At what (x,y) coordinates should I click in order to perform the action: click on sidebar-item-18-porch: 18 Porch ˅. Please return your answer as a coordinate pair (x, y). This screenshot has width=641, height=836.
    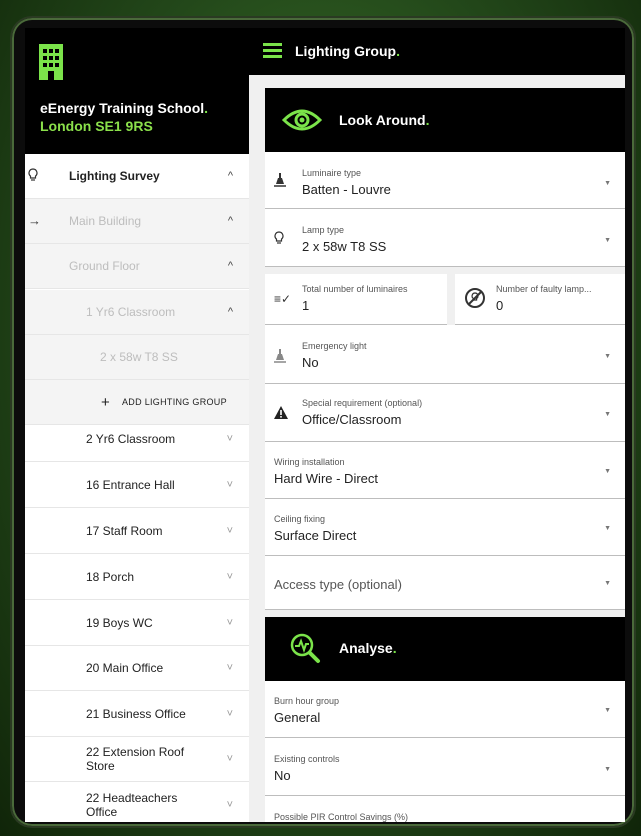
    Looking at the image, I should click on (137, 577).